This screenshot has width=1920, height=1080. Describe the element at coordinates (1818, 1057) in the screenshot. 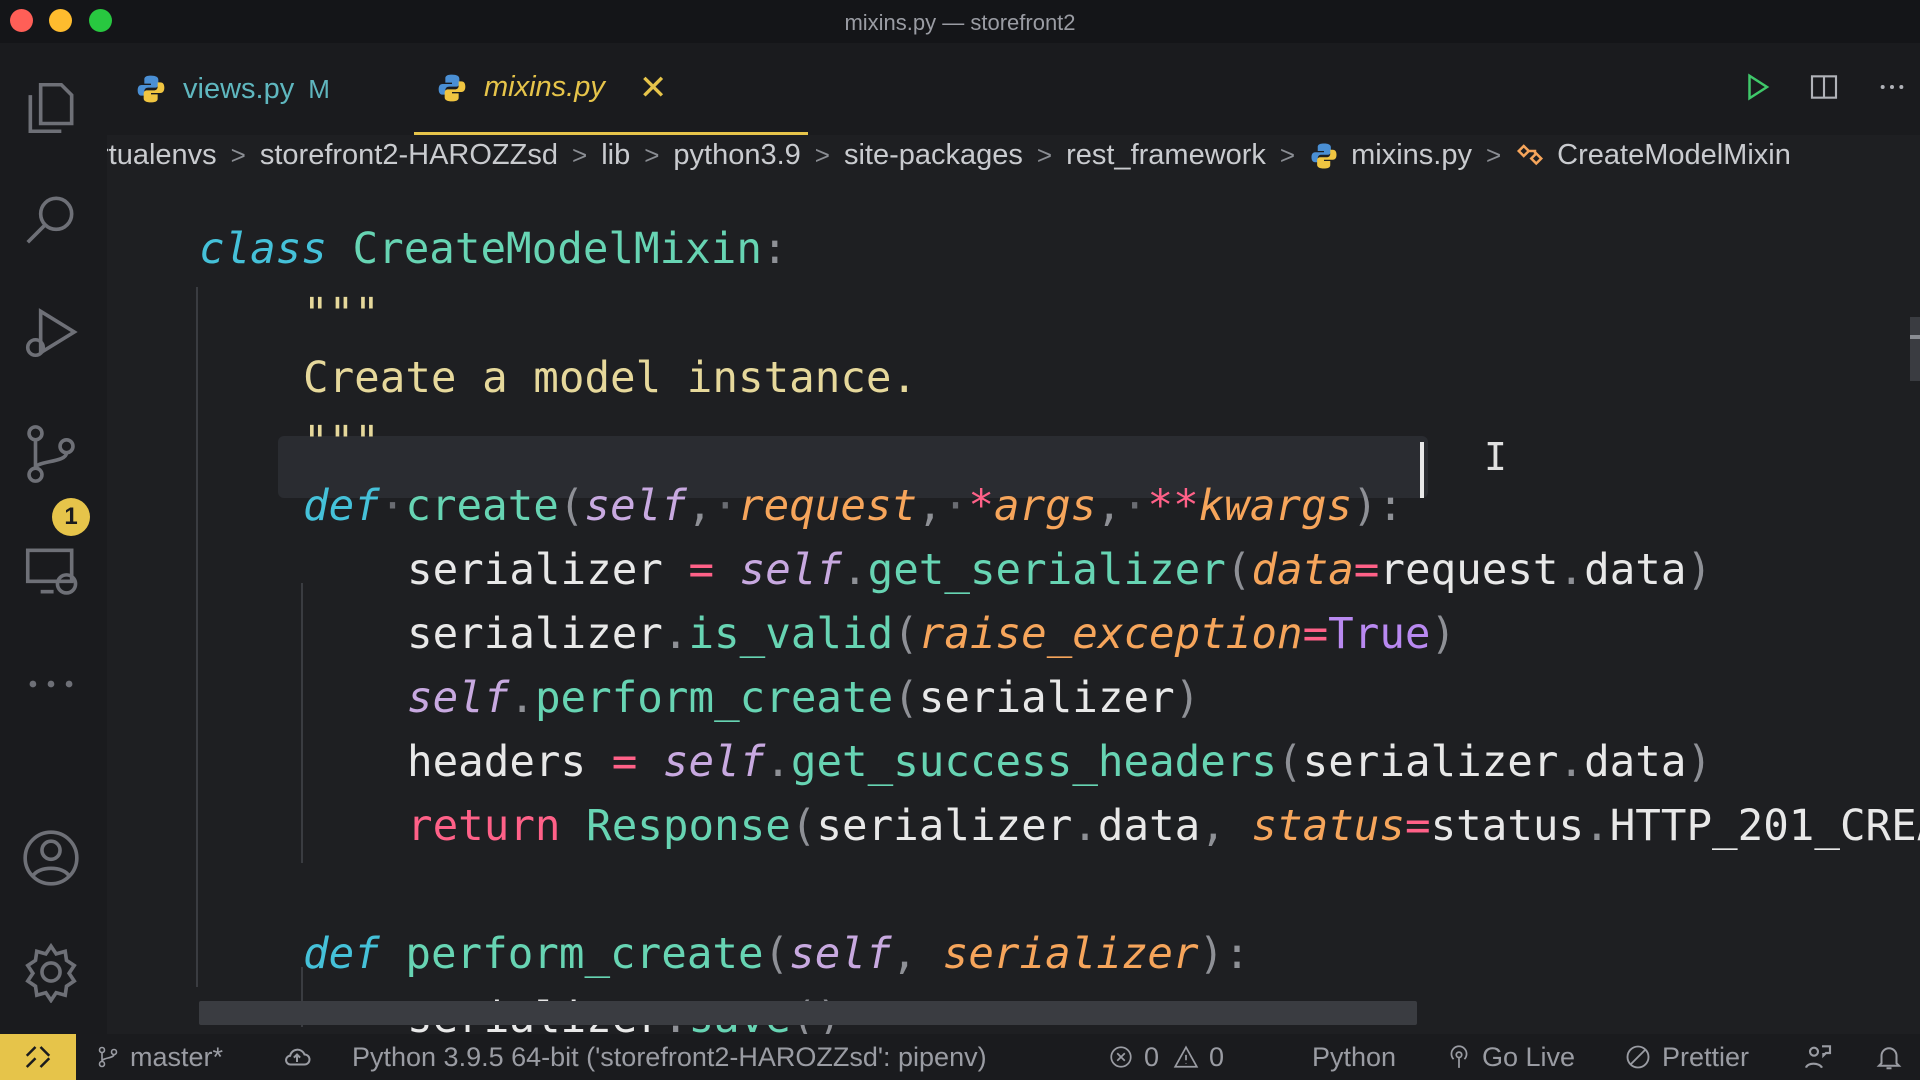

I see `feedback-icon` at that location.